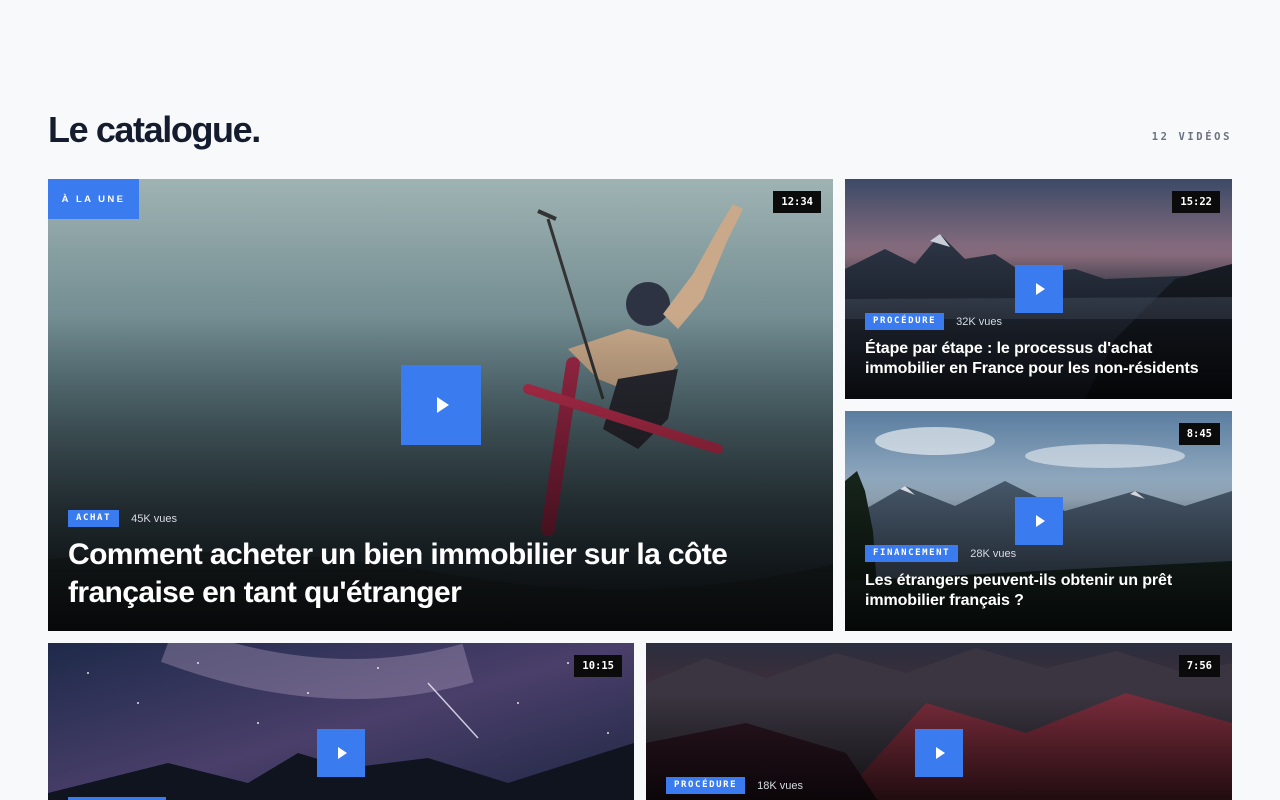 This screenshot has height=800, width=1280. I want to click on video-meta: PROCÉDURE 18K vues, so click(734, 785).